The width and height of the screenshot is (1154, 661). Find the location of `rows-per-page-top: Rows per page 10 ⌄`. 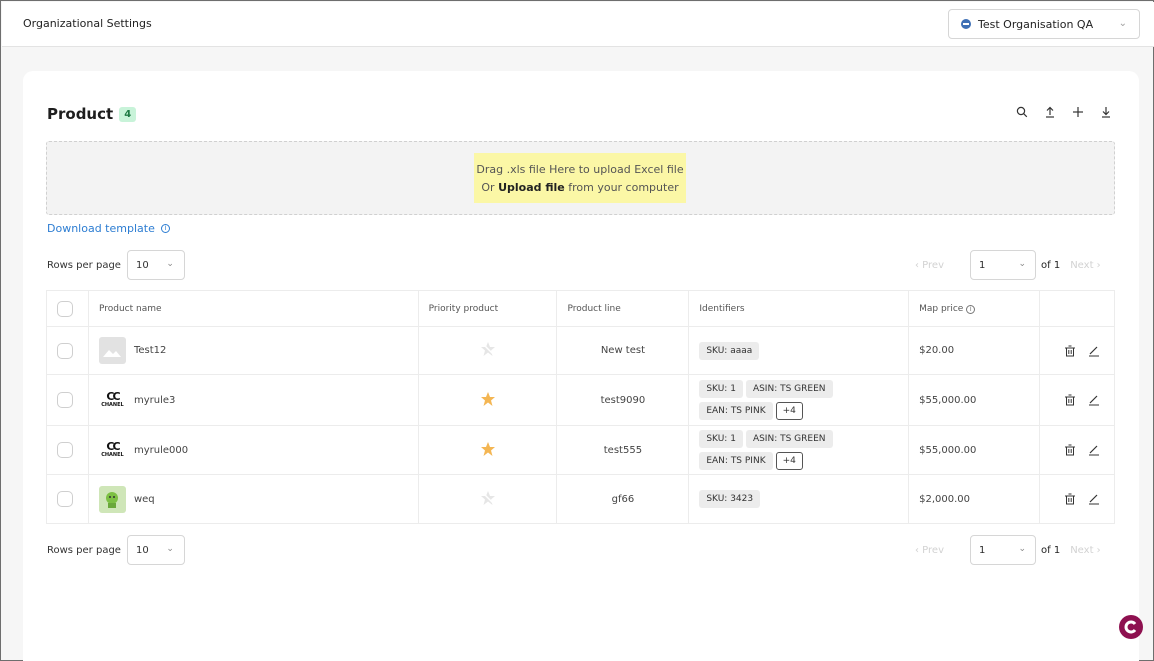

rows-per-page-top: Rows per page 10 ⌄ is located at coordinates (116, 265).